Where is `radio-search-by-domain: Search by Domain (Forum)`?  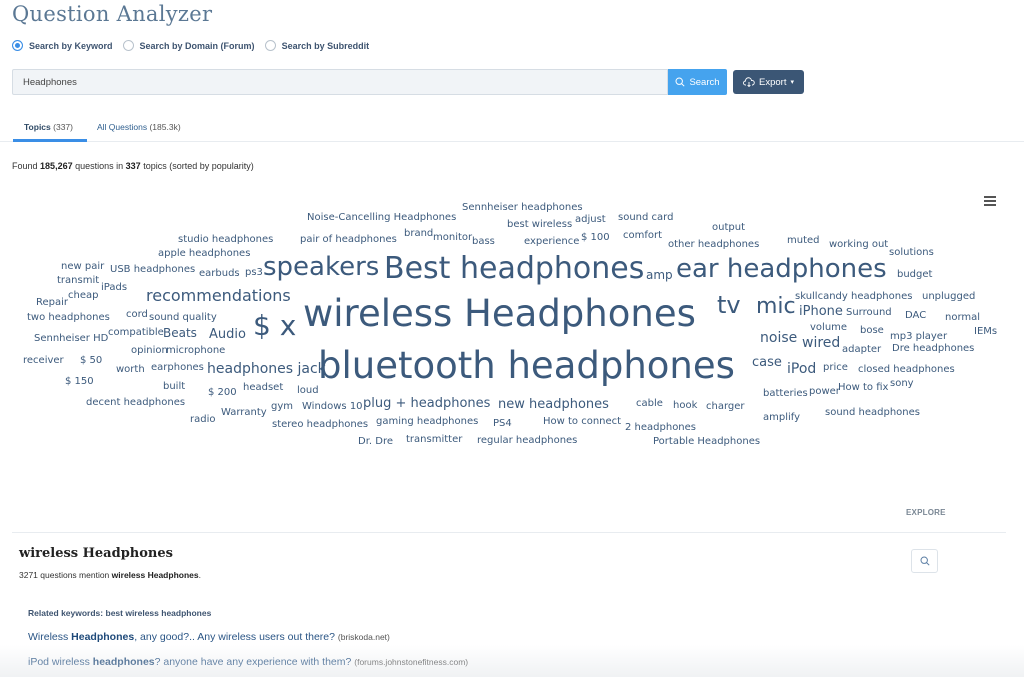
radio-search-by-domain: Search by Domain (Forum) is located at coordinates (188, 45).